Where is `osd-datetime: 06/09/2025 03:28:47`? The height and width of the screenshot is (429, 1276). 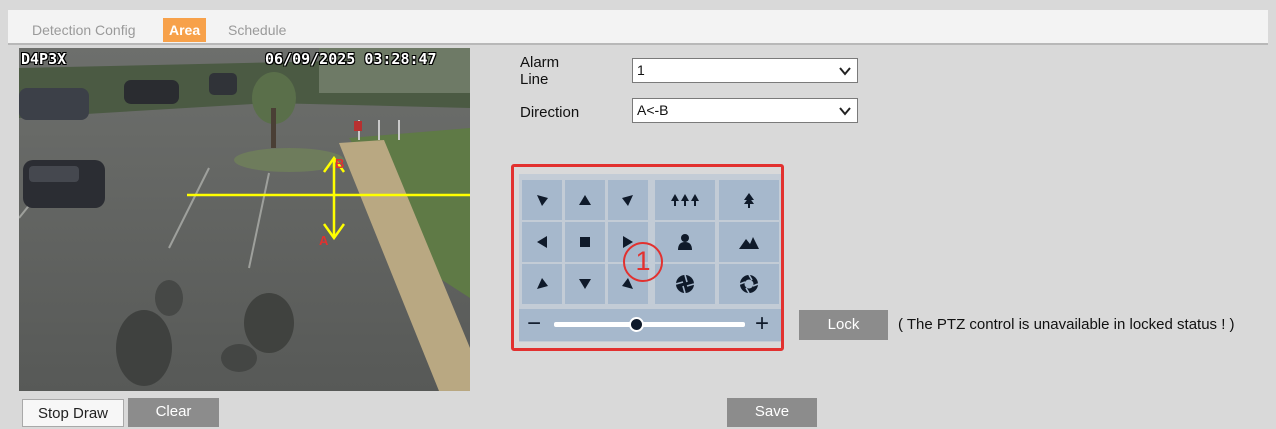
osd-datetime: 06/09/2025 03:28:47 is located at coordinates (351, 59).